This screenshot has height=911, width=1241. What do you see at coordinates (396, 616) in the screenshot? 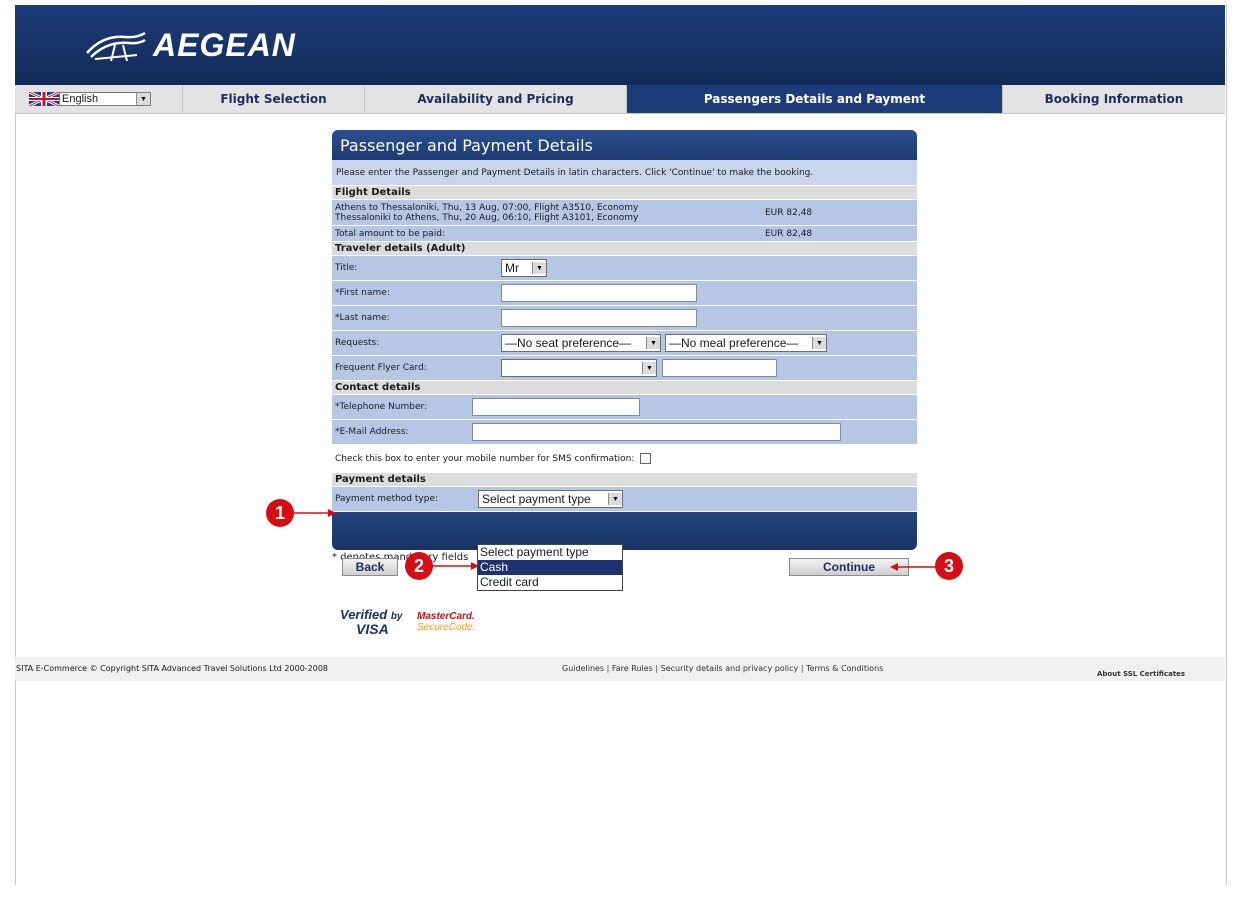
I see `visa-by-text: by` at bounding box center [396, 616].